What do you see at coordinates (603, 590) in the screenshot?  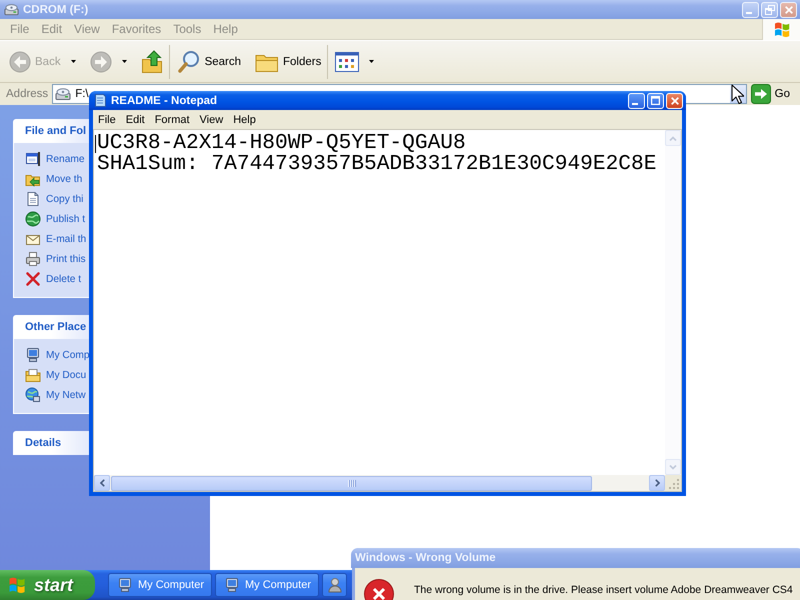 I see `dialog-message: The wrong volume is in the drive. Please insert volume Adobe Dreamweaver CS4` at bounding box center [603, 590].